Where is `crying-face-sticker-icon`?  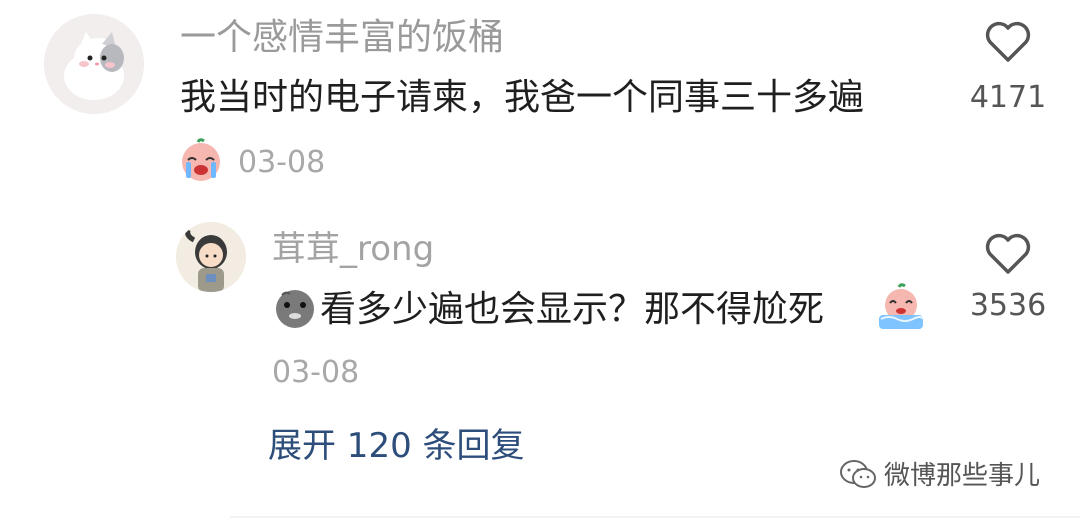 crying-face-sticker-icon is located at coordinates (201, 161).